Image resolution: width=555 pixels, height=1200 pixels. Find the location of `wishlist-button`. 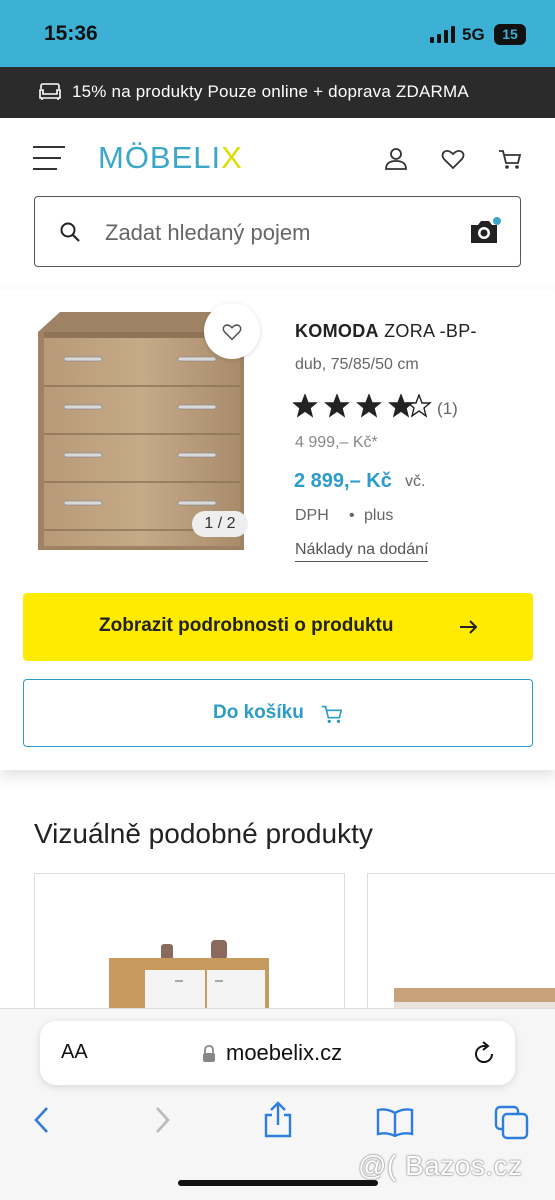

wishlist-button is located at coordinates (232, 331).